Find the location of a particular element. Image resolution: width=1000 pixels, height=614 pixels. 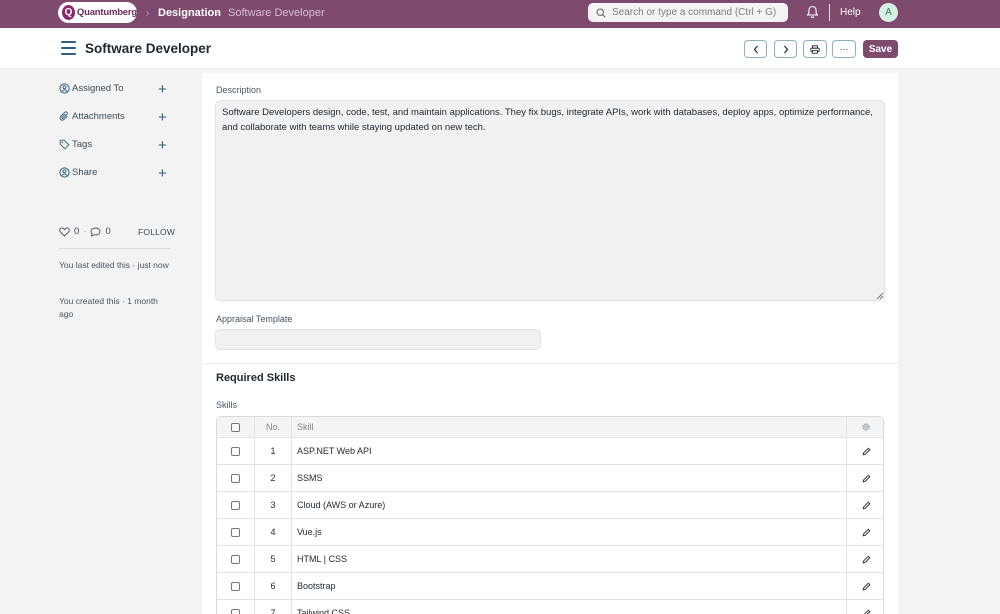

appraisal-template-label: Appraisal Template is located at coordinates (254, 319).